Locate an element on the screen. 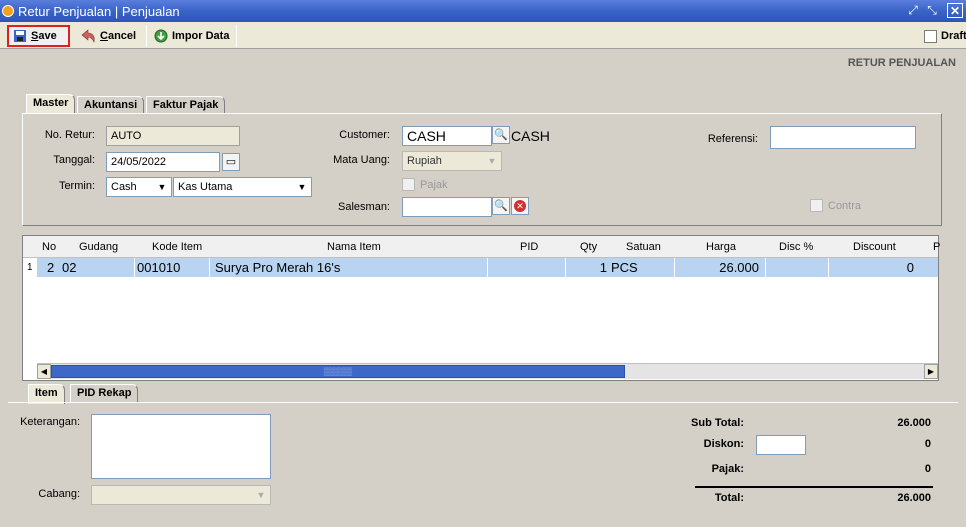  row-number: 1 is located at coordinates (30, 267).